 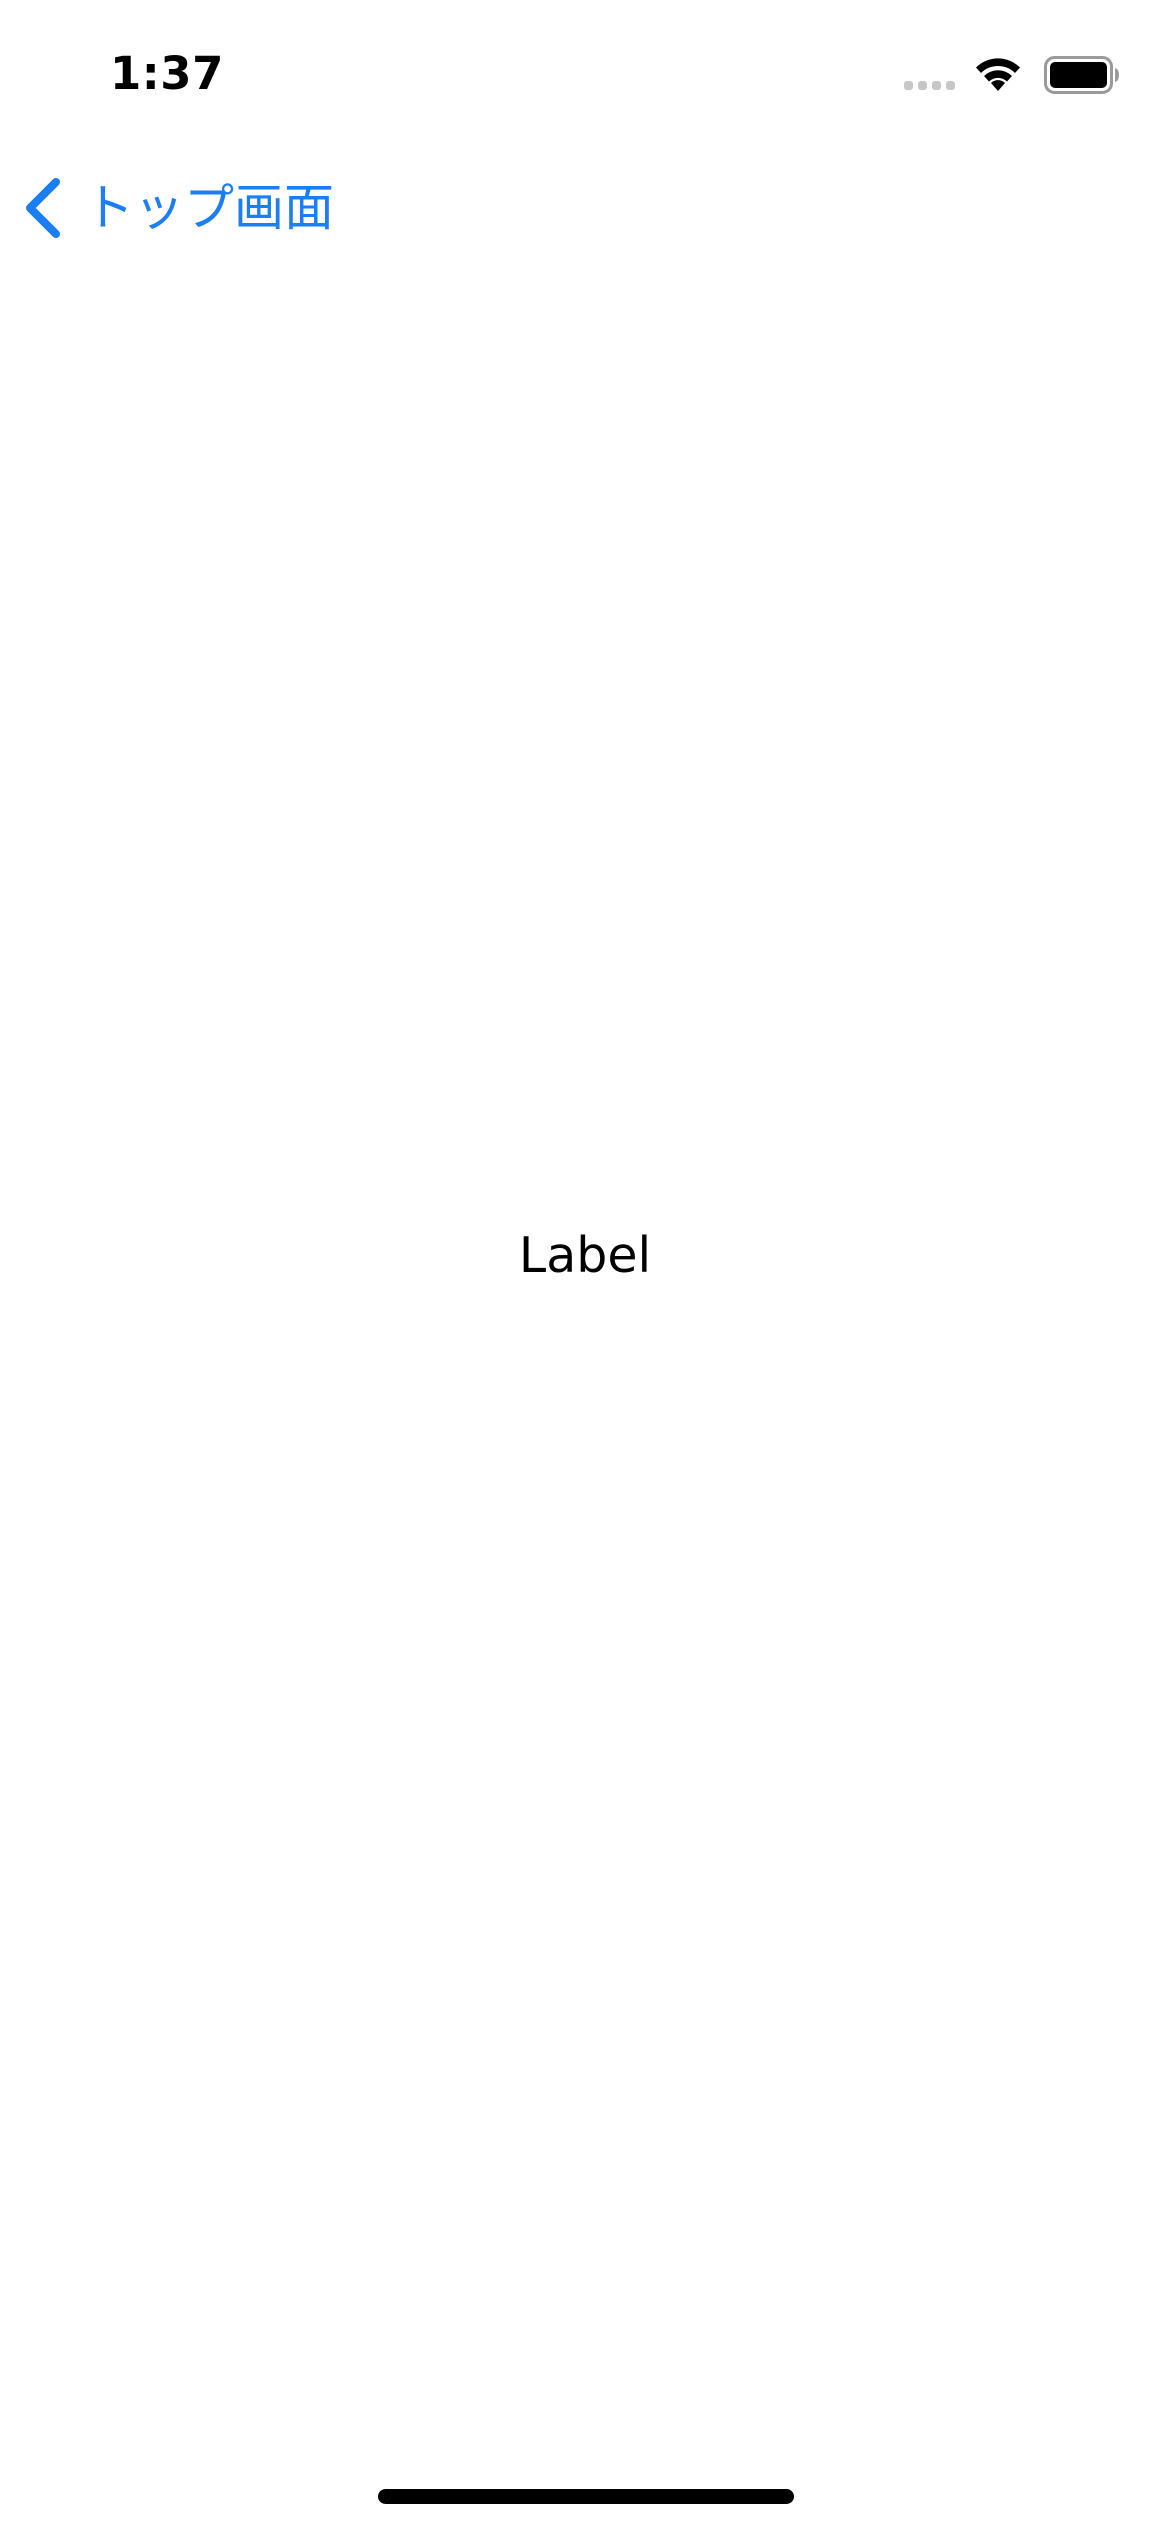 I want to click on battery-icon, so click(x=1081, y=75).